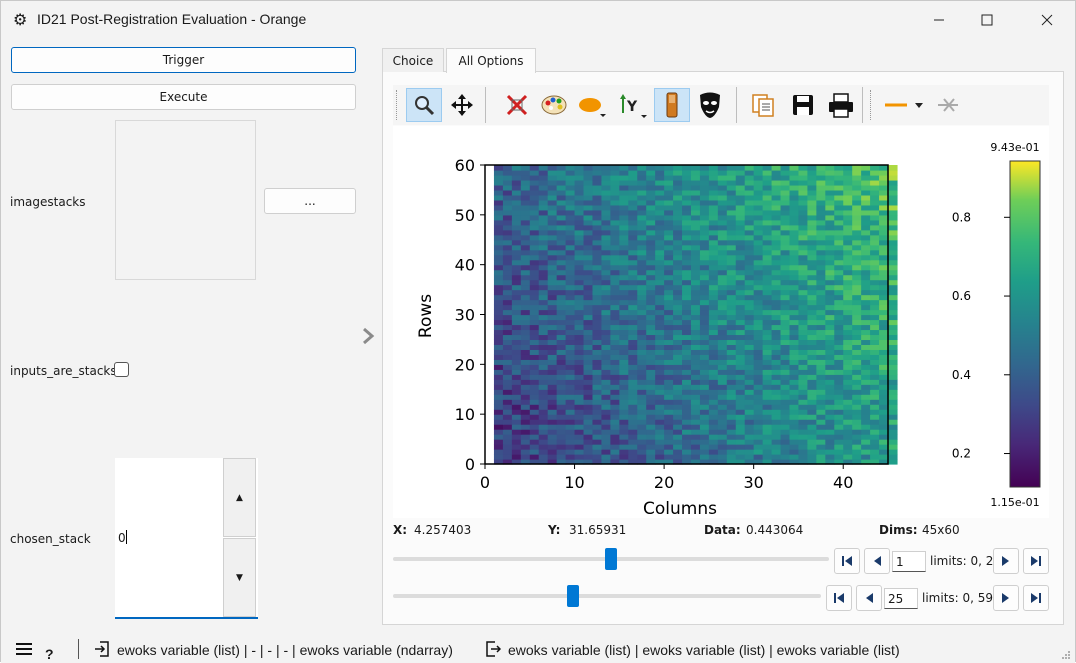  Describe the element at coordinates (611, 559) in the screenshot. I see `frame-slider-handle` at that location.